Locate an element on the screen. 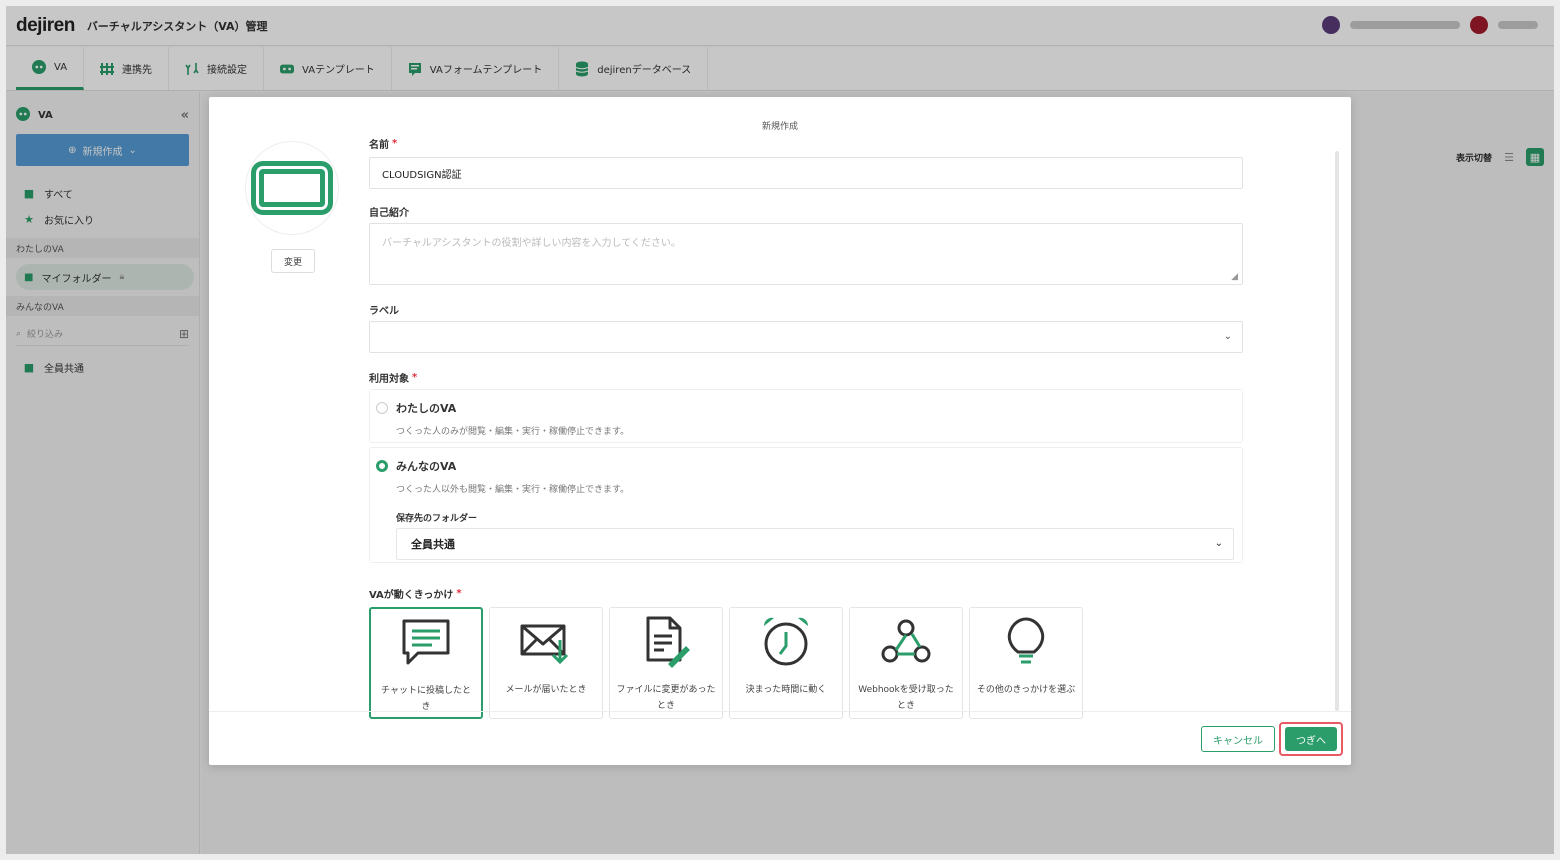 The width and height of the screenshot is (1560, 860). intro-label: 自己紹介 is located at coordinates (389, 213).